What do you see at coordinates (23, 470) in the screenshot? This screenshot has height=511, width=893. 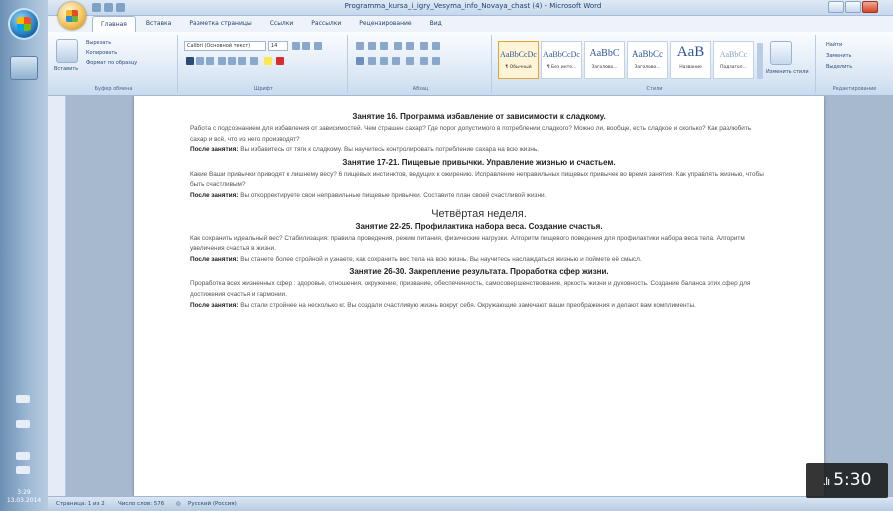 I see `volume-icon` at bounding box center [23, 470].